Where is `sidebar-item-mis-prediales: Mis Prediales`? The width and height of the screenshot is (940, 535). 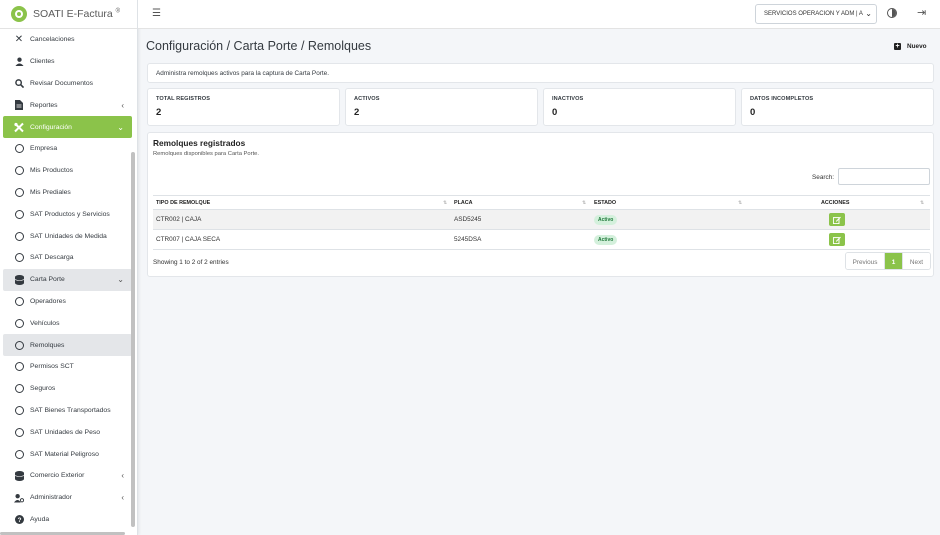 sidebar-item-mis-prediales: Mis Prediales is located at coordinates (67, 193).